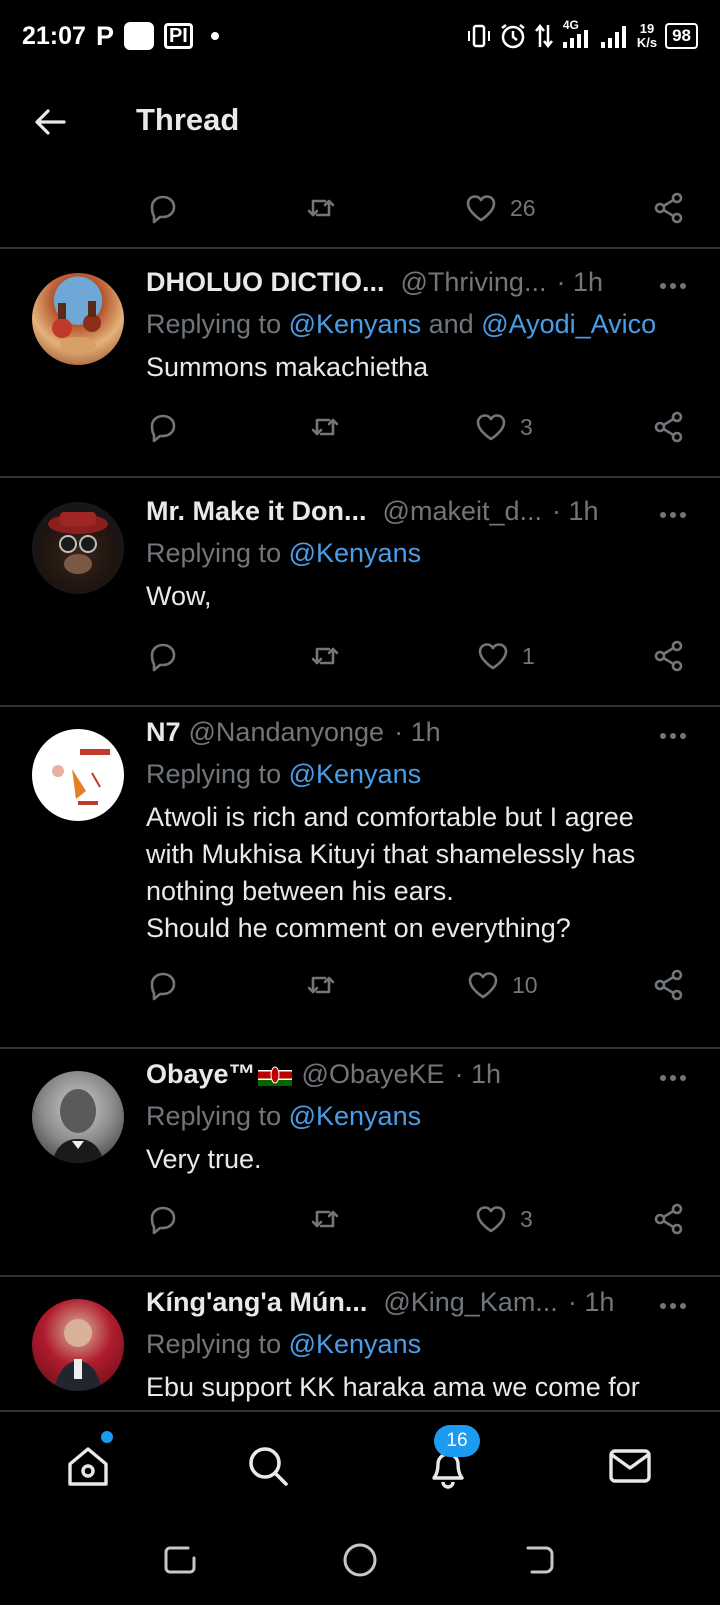  Describe the element at coordinates (107, 1437) in the screenshot. I see `home-unread-dot` at that location.